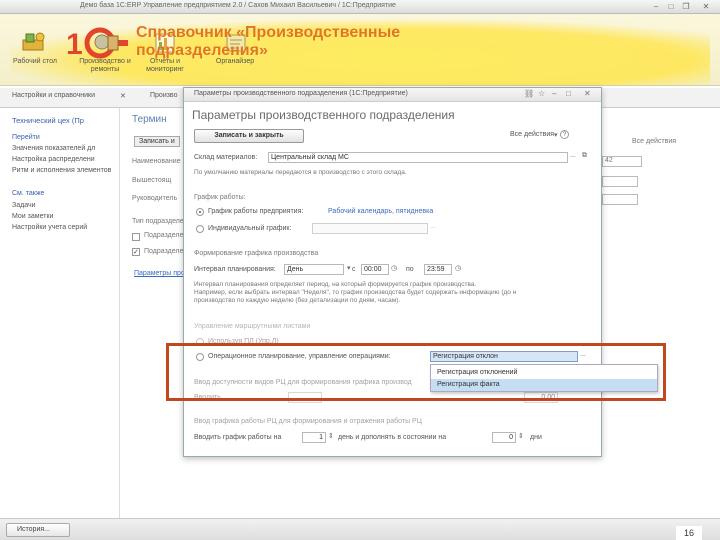  I want to click on to-time-field: 23:59, so click(438, 269).